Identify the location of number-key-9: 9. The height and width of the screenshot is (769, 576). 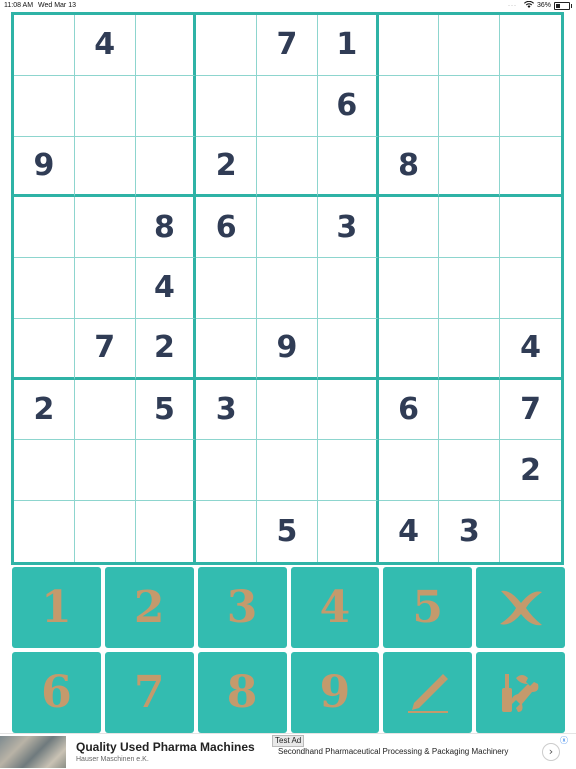
(335, 692).